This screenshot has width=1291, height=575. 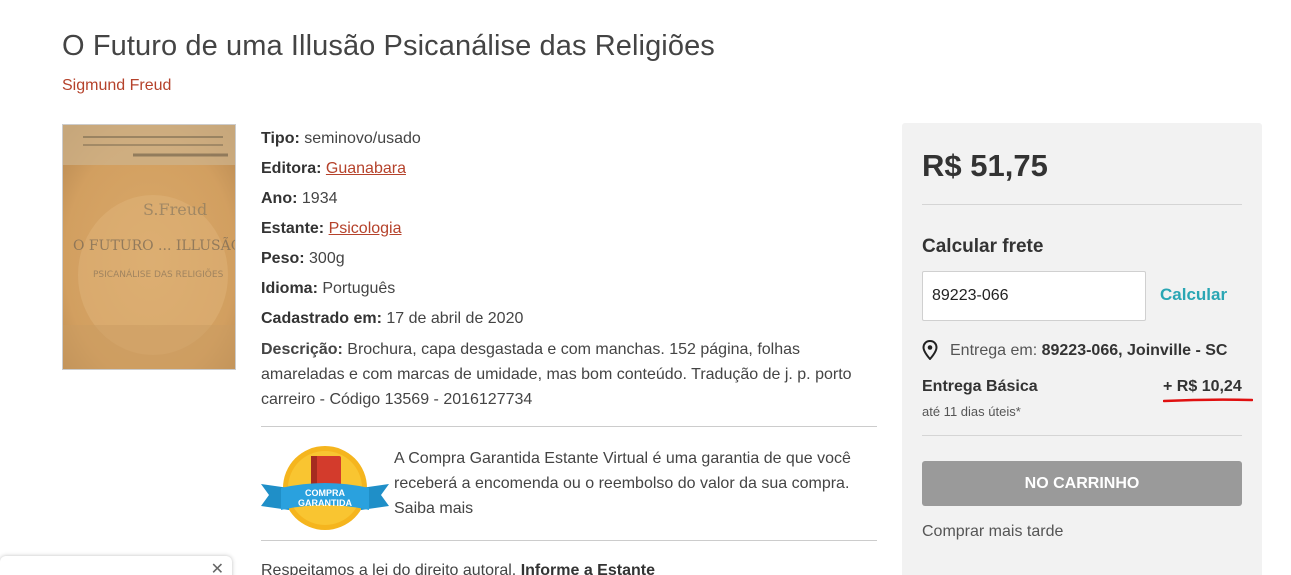 I want to click on detail-editora: Editora: Guanabara, so click(x=333, y=168).